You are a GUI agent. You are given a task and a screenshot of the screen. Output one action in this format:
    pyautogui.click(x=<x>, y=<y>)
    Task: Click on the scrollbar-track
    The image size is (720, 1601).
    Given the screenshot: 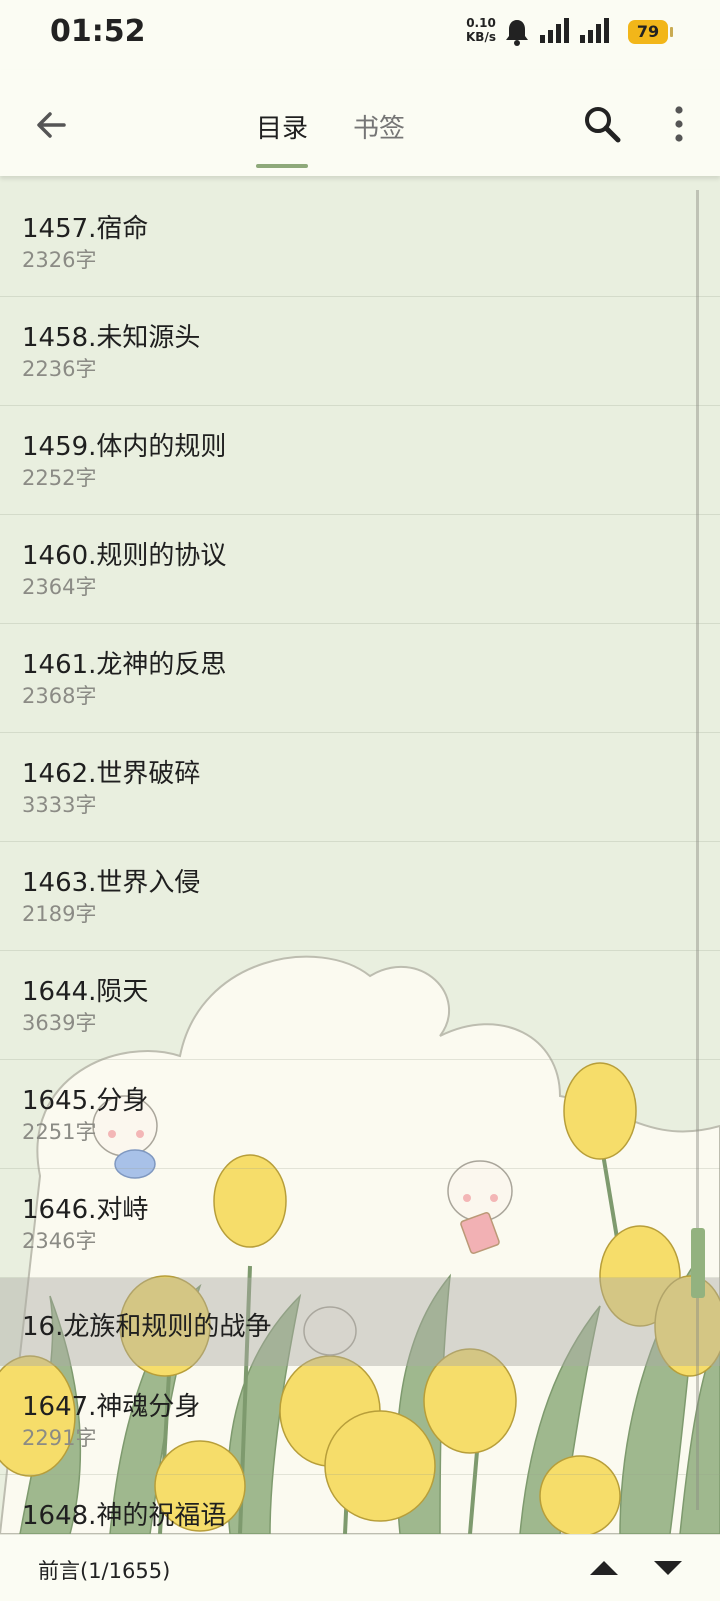 What is the action you would take?
    pyautogui.click(x=697, y=850)
    